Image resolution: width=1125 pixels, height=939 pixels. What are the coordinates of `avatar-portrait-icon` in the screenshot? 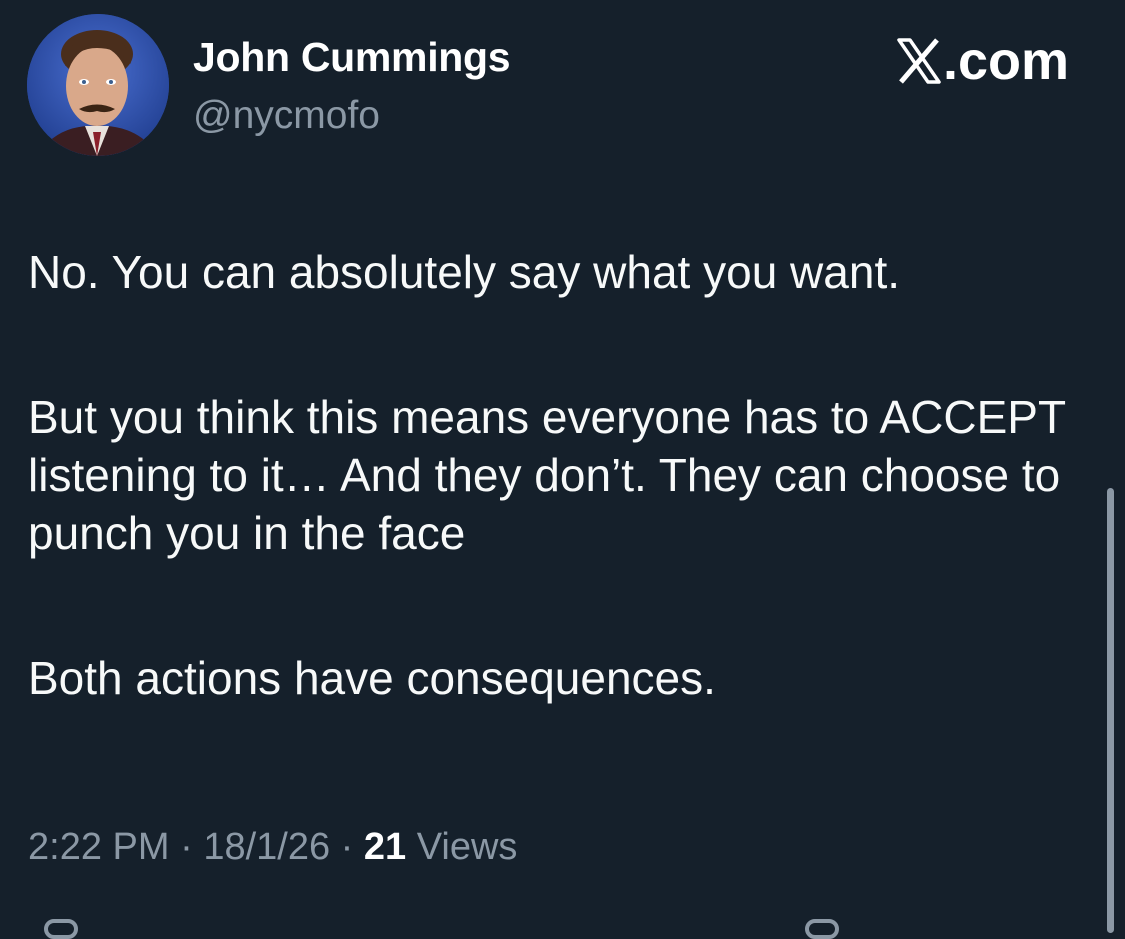 It's located at (98, 85).